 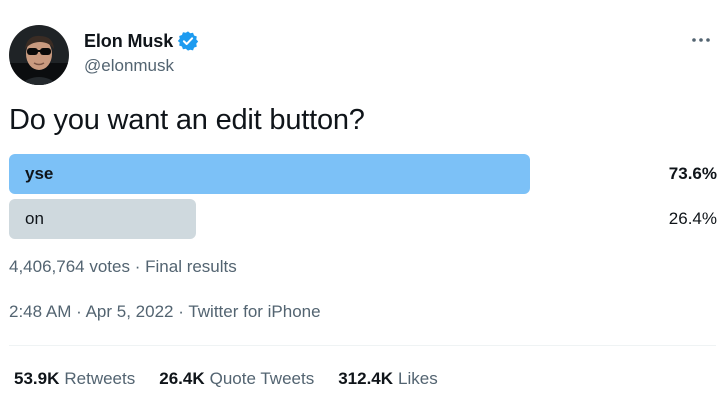 I want to click on poll-option: yse 73.6%, so click(x=363, y=174).